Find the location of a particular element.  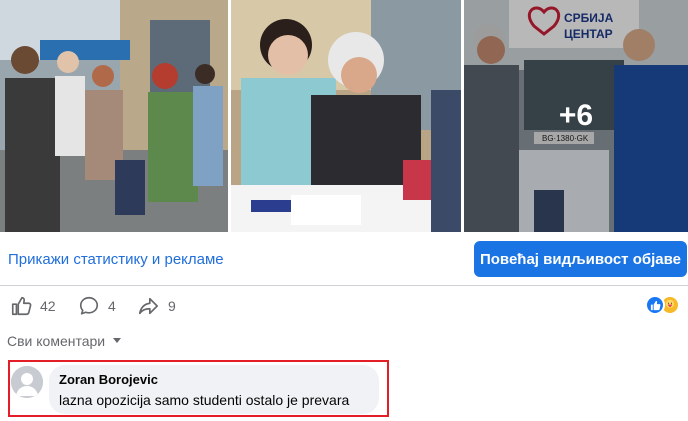

comment-author: Zoran Borojevic is located at coordinates (214, 380).